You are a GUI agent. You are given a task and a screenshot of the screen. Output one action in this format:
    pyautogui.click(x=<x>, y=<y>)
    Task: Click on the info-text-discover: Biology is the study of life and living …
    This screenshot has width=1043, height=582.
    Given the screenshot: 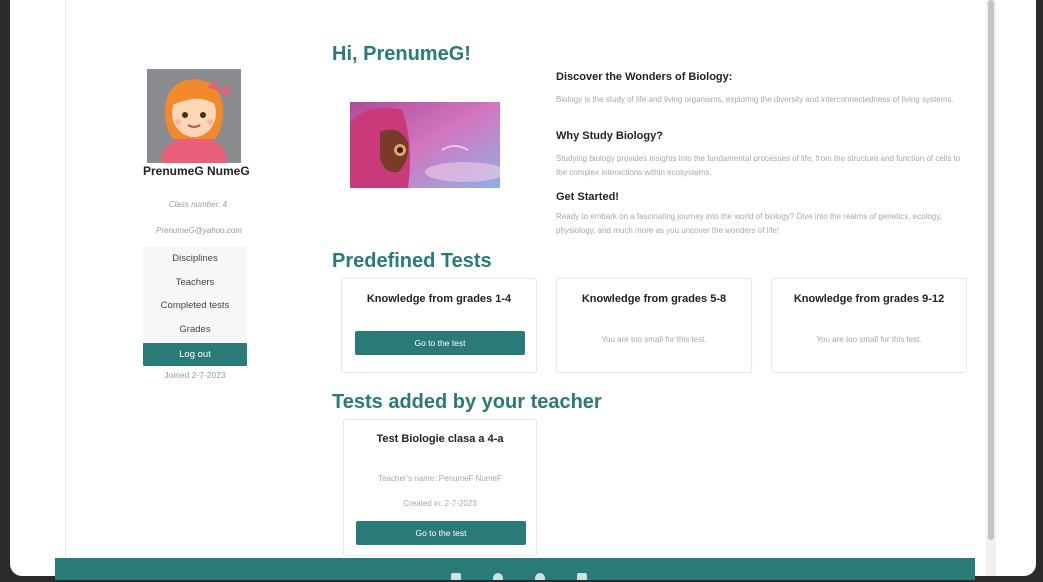 What is the action you would take?
    pyautogui.click(x=755, y=99)
    